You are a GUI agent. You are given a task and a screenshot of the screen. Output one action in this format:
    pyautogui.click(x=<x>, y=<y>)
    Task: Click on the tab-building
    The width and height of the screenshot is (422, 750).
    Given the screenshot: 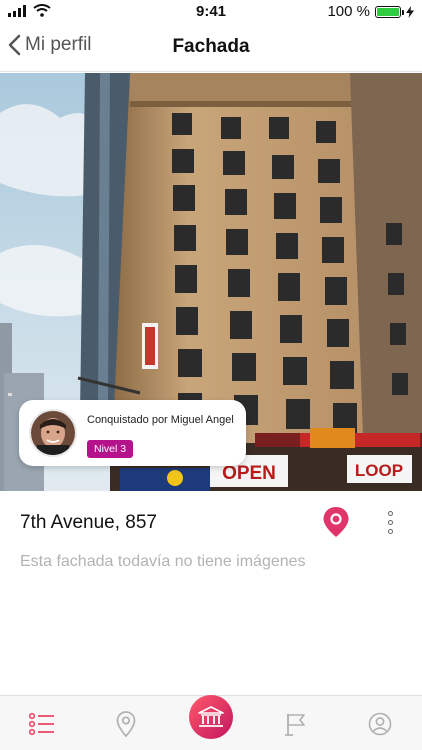 What is the action you would take?
    pyautogui.click(x=211, y=717)
    